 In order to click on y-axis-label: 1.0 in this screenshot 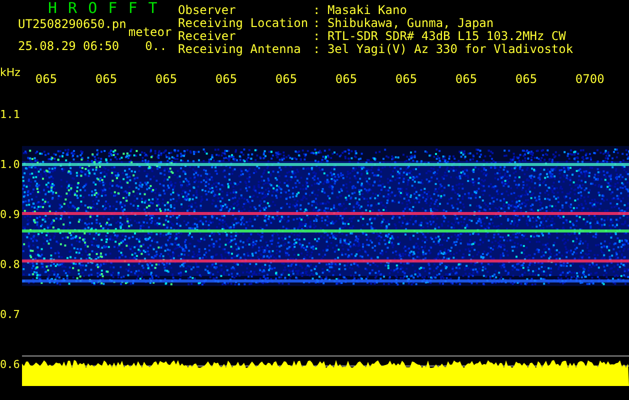, I will do `click(10, 165)`.